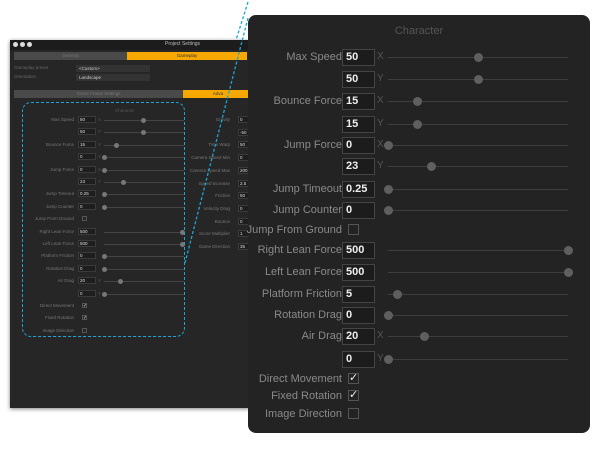 Image resolution: width=600 pixels, height=450 pixels. What do you see at coordinates (419, 397) in the screenshot?
I see `setting-row-fixed-rotation: Fixed Rotation ✓` at bounding box center [419, 397].